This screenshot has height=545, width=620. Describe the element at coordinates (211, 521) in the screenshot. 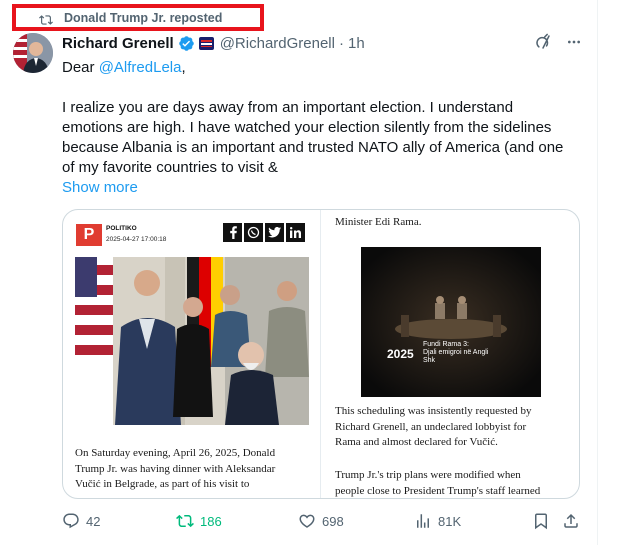

I see `repost-count: 186` at that location.